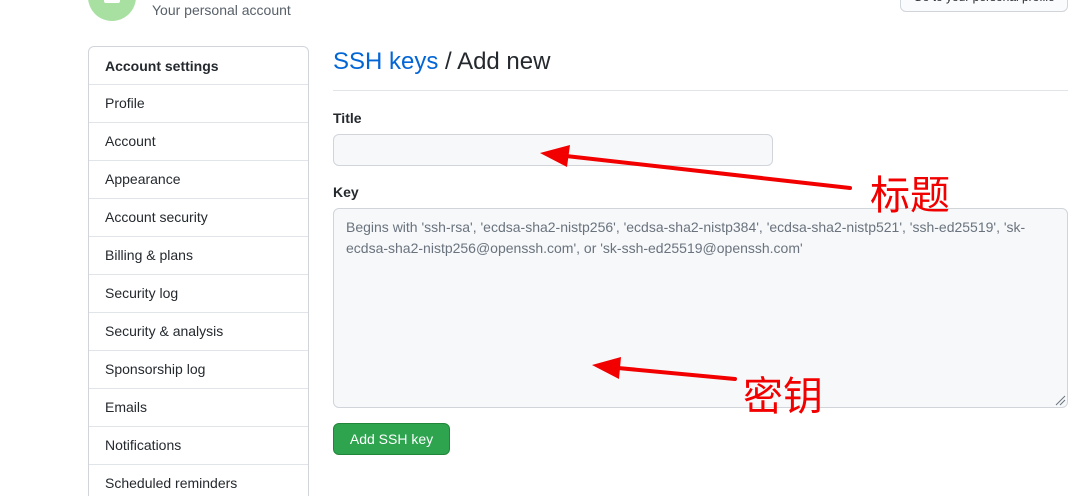  I want to click on breadcrumb-ssh-keys-link: SSH keys, so click(385, 61).